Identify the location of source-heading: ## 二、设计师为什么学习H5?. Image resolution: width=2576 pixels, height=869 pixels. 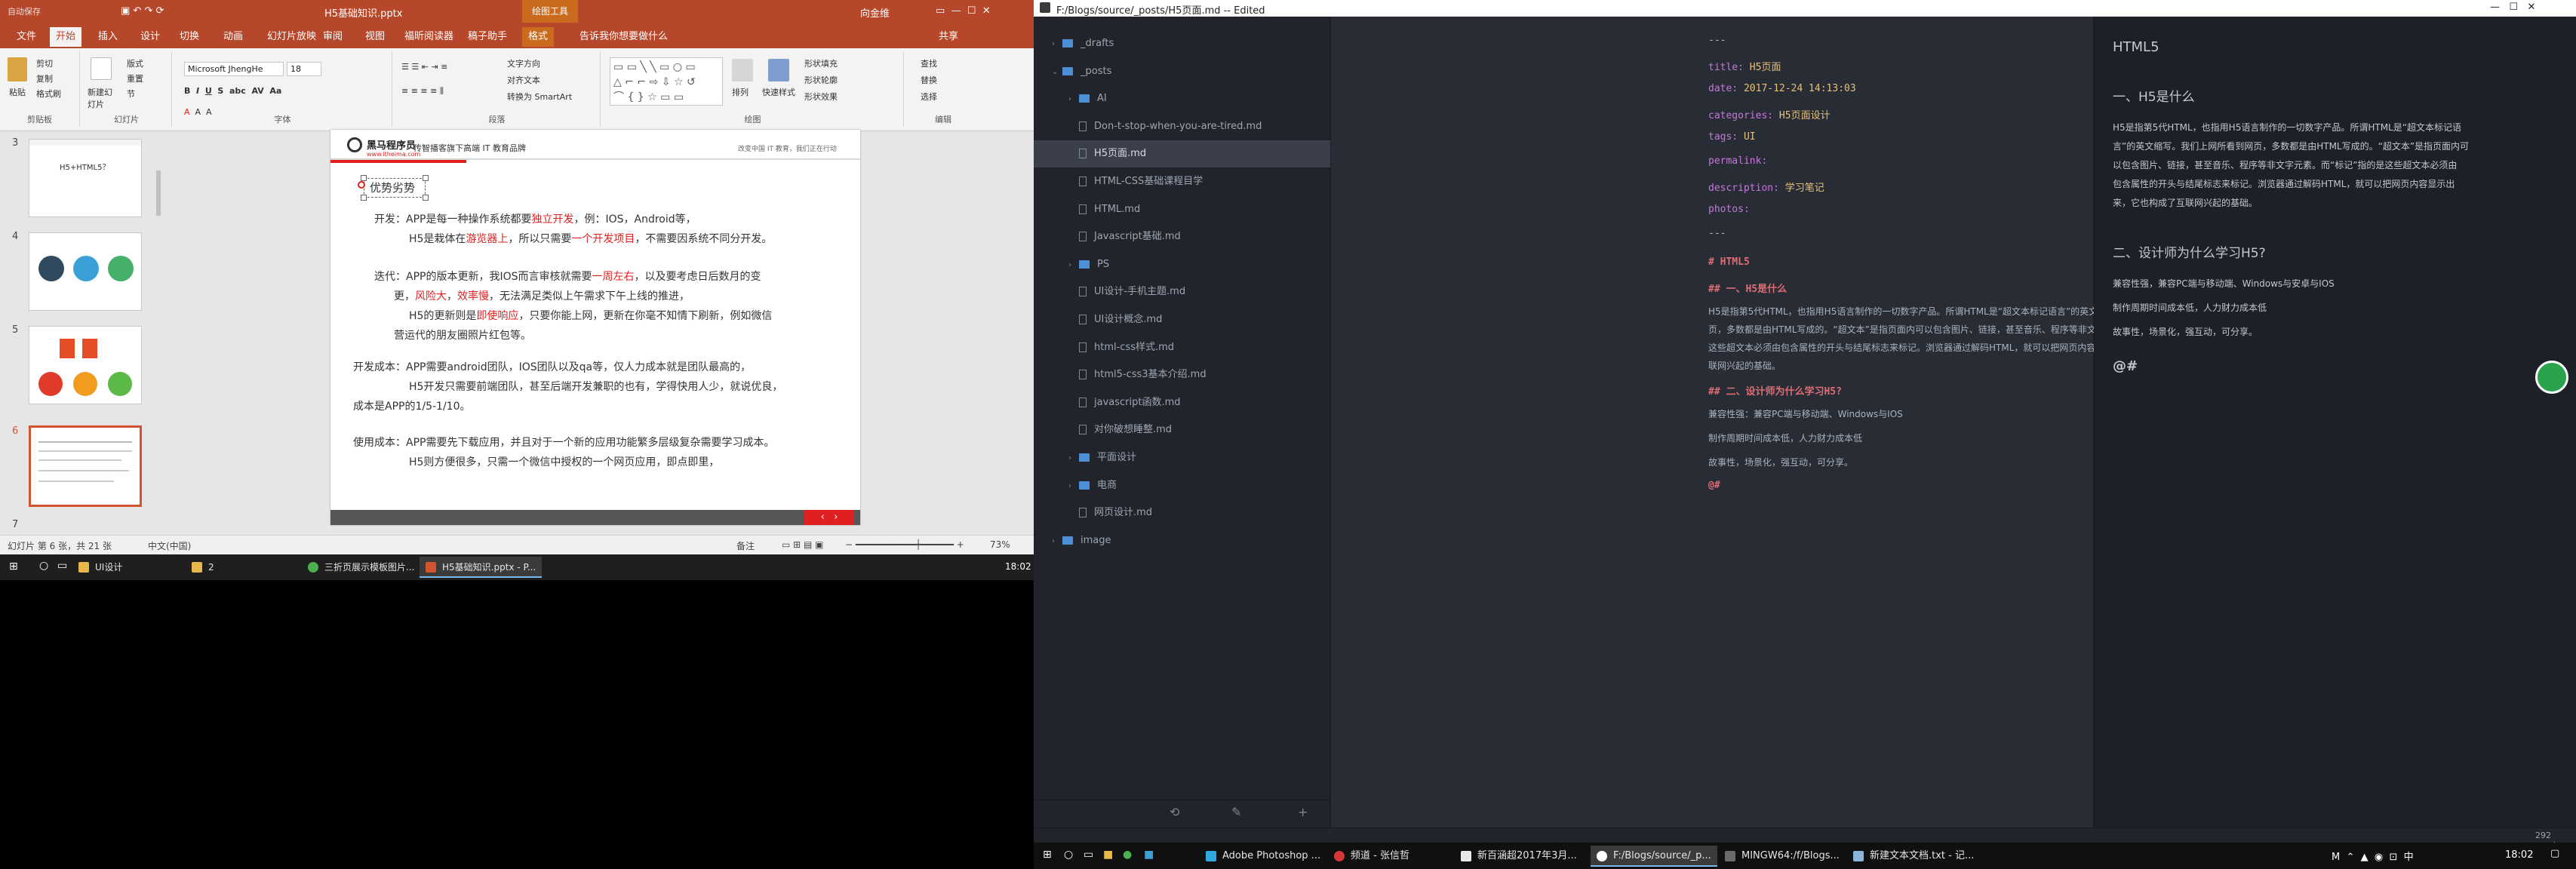
(1775, 390).